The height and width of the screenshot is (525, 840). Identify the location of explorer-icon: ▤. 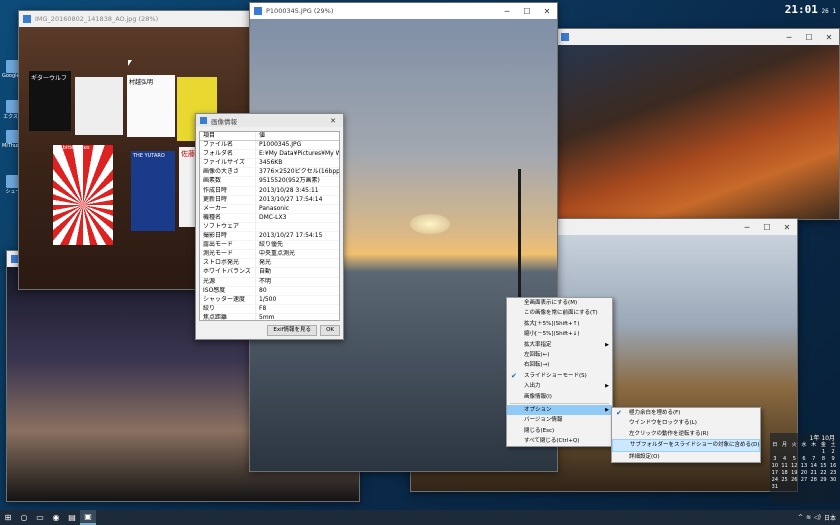
(72, 517).